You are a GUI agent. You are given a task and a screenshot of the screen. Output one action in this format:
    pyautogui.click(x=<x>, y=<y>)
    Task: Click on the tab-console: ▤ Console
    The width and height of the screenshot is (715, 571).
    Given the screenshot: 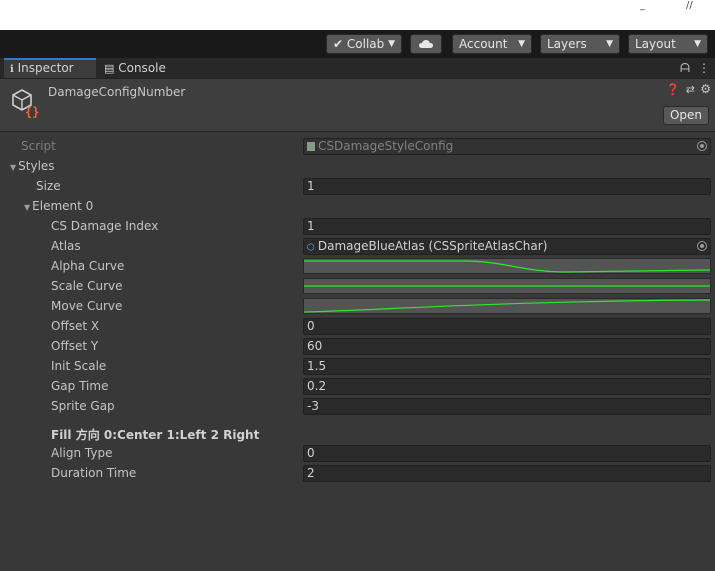 What is the action you would take?
    pyautogui.click(x=144, y=68)
    